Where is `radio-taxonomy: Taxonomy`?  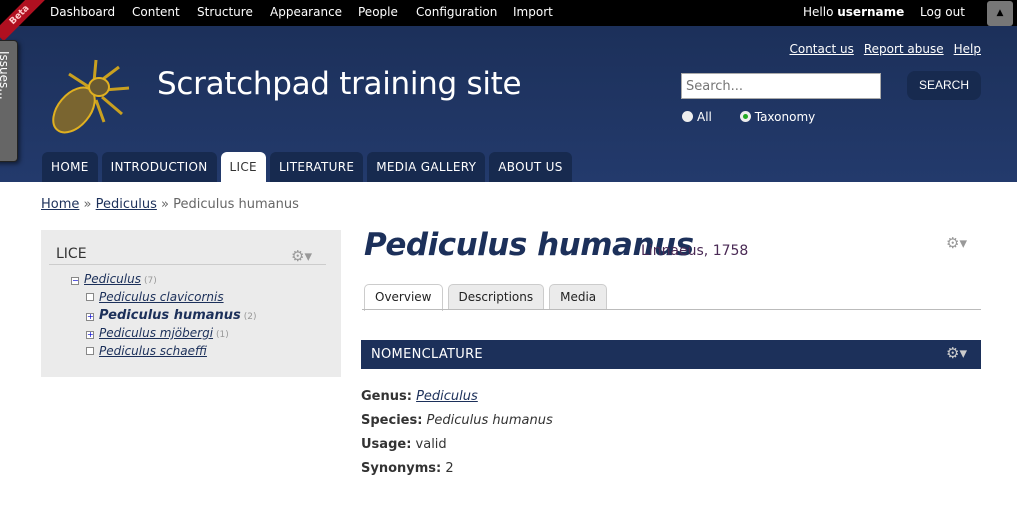
radio-taxonomy: Taxonomy is located at coordinates (777, 117).